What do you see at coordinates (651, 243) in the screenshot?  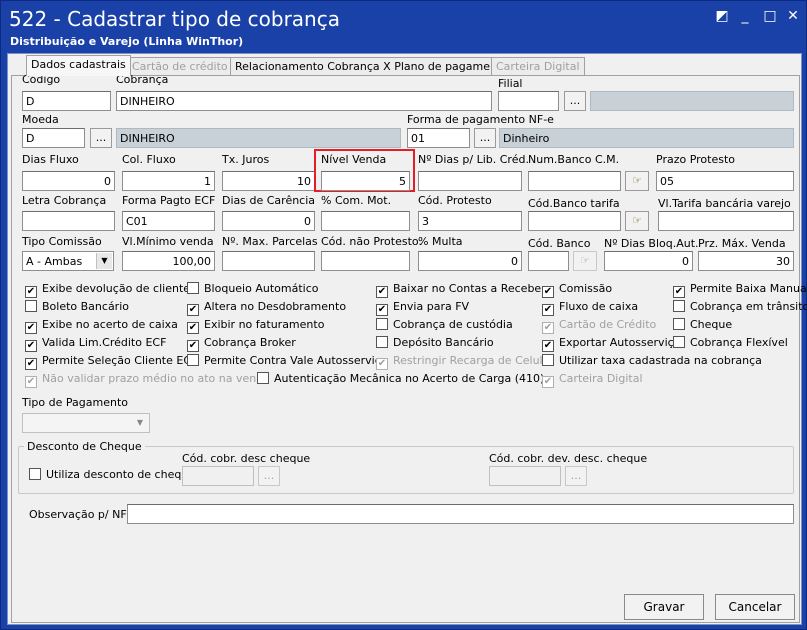 I see `n-dias-bloq-label: Nº Dias Bloq.Aut.` at bounding box center [651, 243].